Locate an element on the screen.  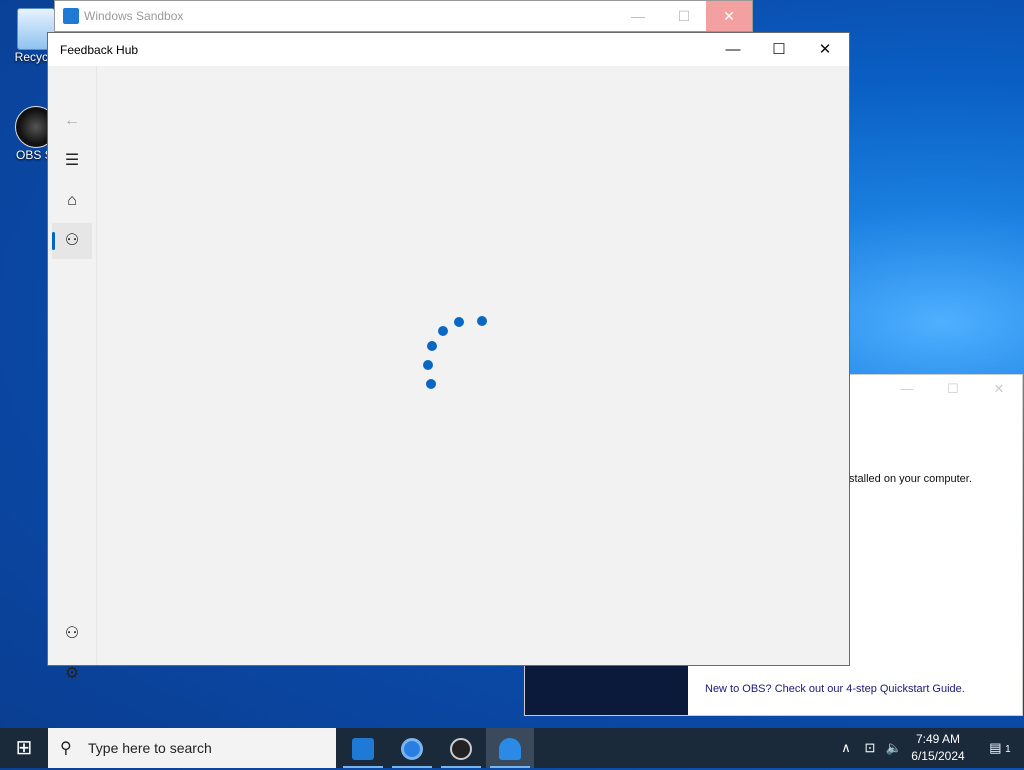
settings-icon: ⚙ is located at coordinates (72, 674).